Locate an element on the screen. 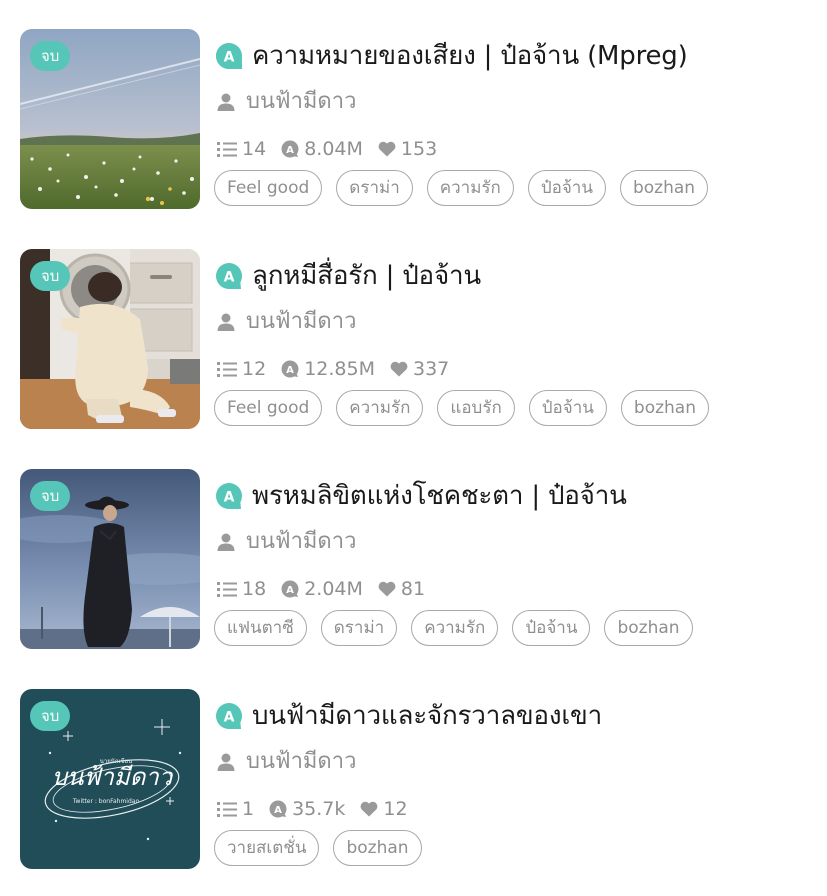  tags-row: แฟนตาซี ดราม่า ความรัก ป๋อจ้าน bozhan is located at coordinates (460, 628).